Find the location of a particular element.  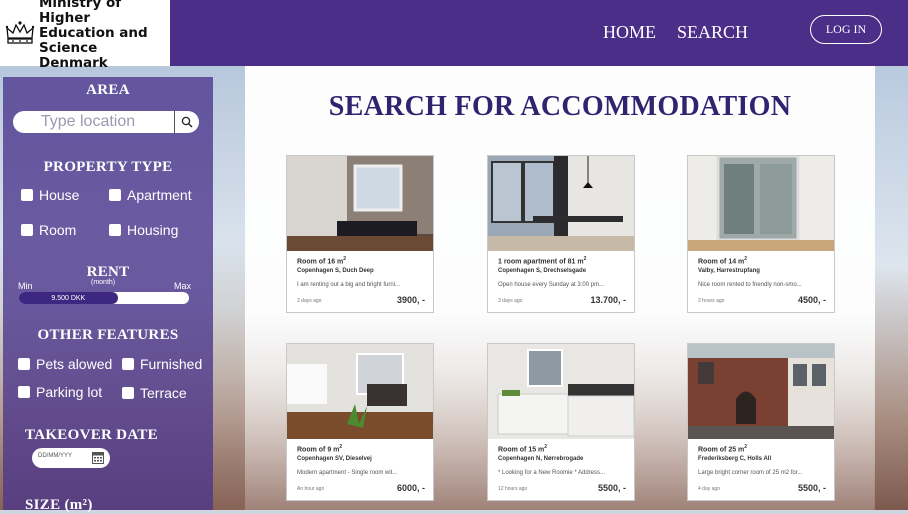

checkbox-label: Parking lot is located at coordinates (69, 392).